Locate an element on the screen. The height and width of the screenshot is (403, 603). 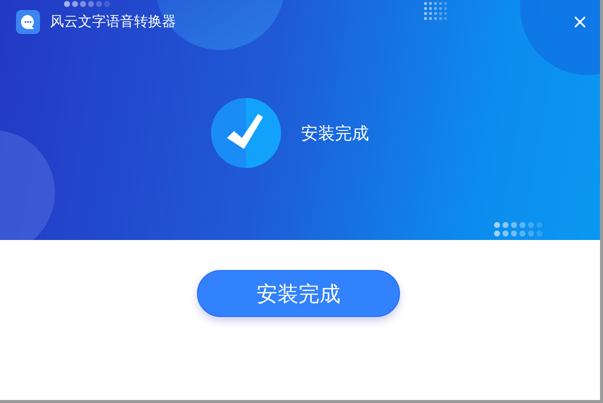
close-button is located at coordinates (580, 22).